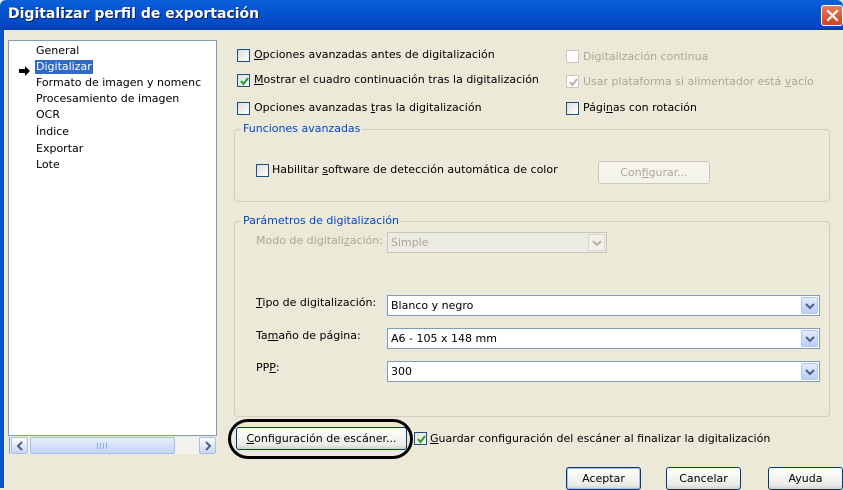 The image size is (843, 490). Describe the element at coordinates (572, 108) in the screenshot. I see `rotation-checkbox` at that location.